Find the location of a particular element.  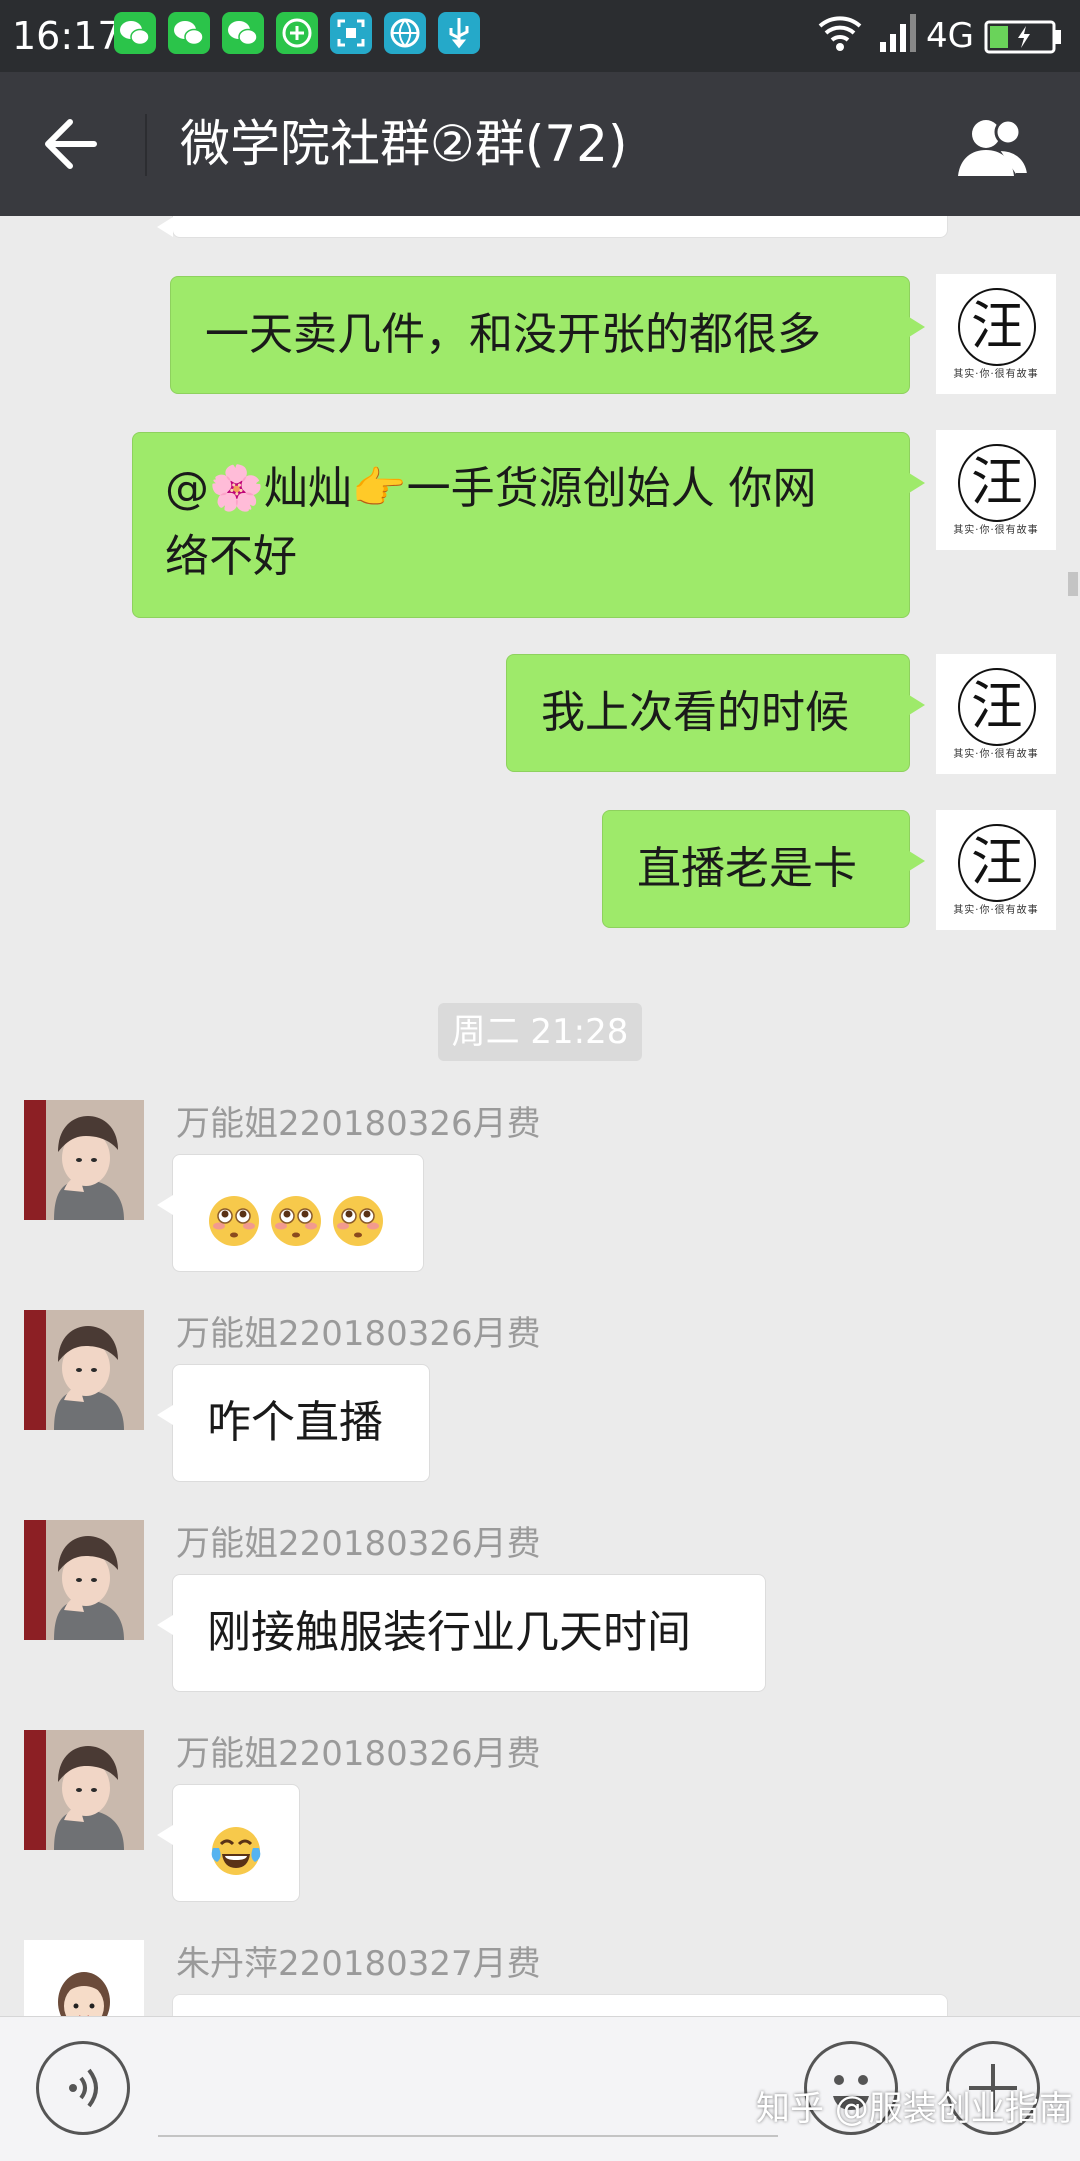

members-button is located at coordinates (995, 147).